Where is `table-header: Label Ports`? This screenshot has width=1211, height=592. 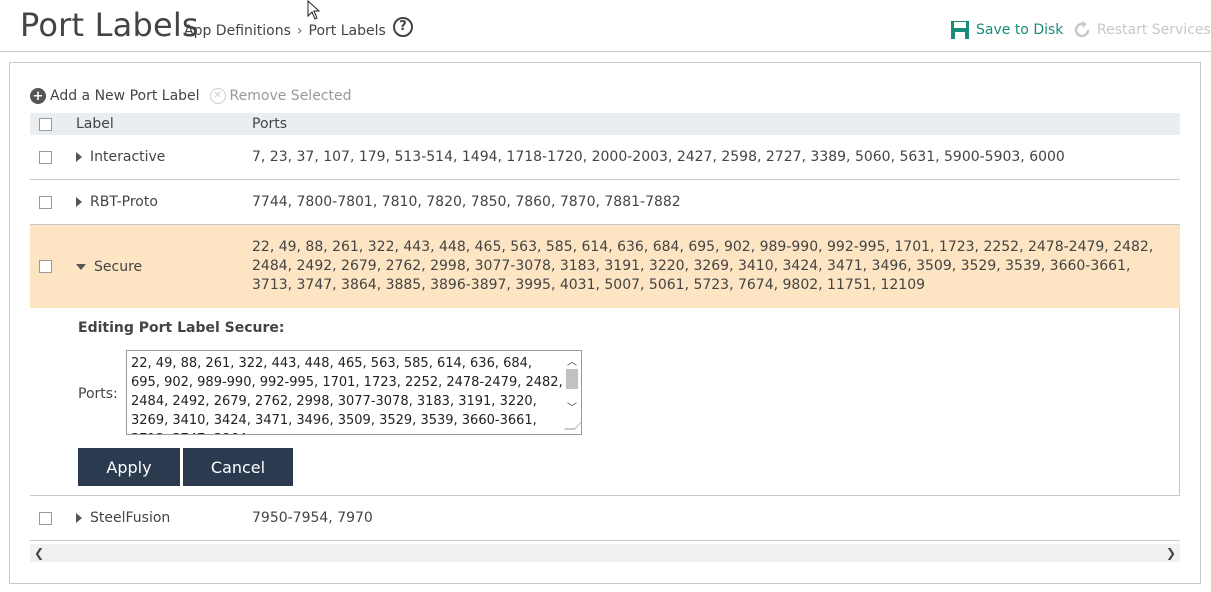
table-header: Label Ports is located at coordinates (605, 124).